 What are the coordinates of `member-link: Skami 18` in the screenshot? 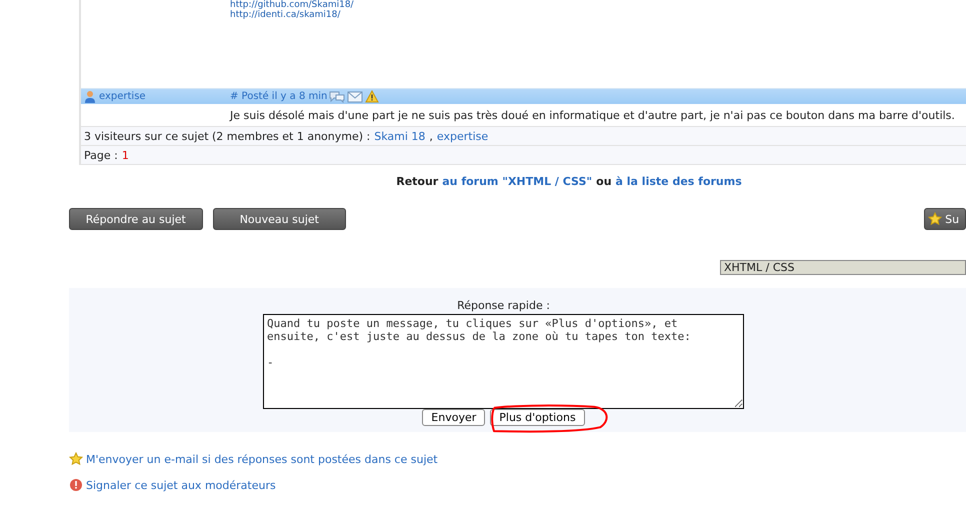 It's located at (400, 136).